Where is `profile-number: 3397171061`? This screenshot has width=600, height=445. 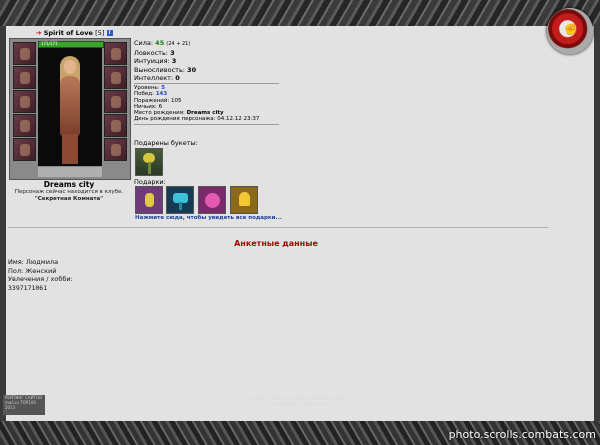
profile-number: 3397171061 is located at coordinates (28, 287).